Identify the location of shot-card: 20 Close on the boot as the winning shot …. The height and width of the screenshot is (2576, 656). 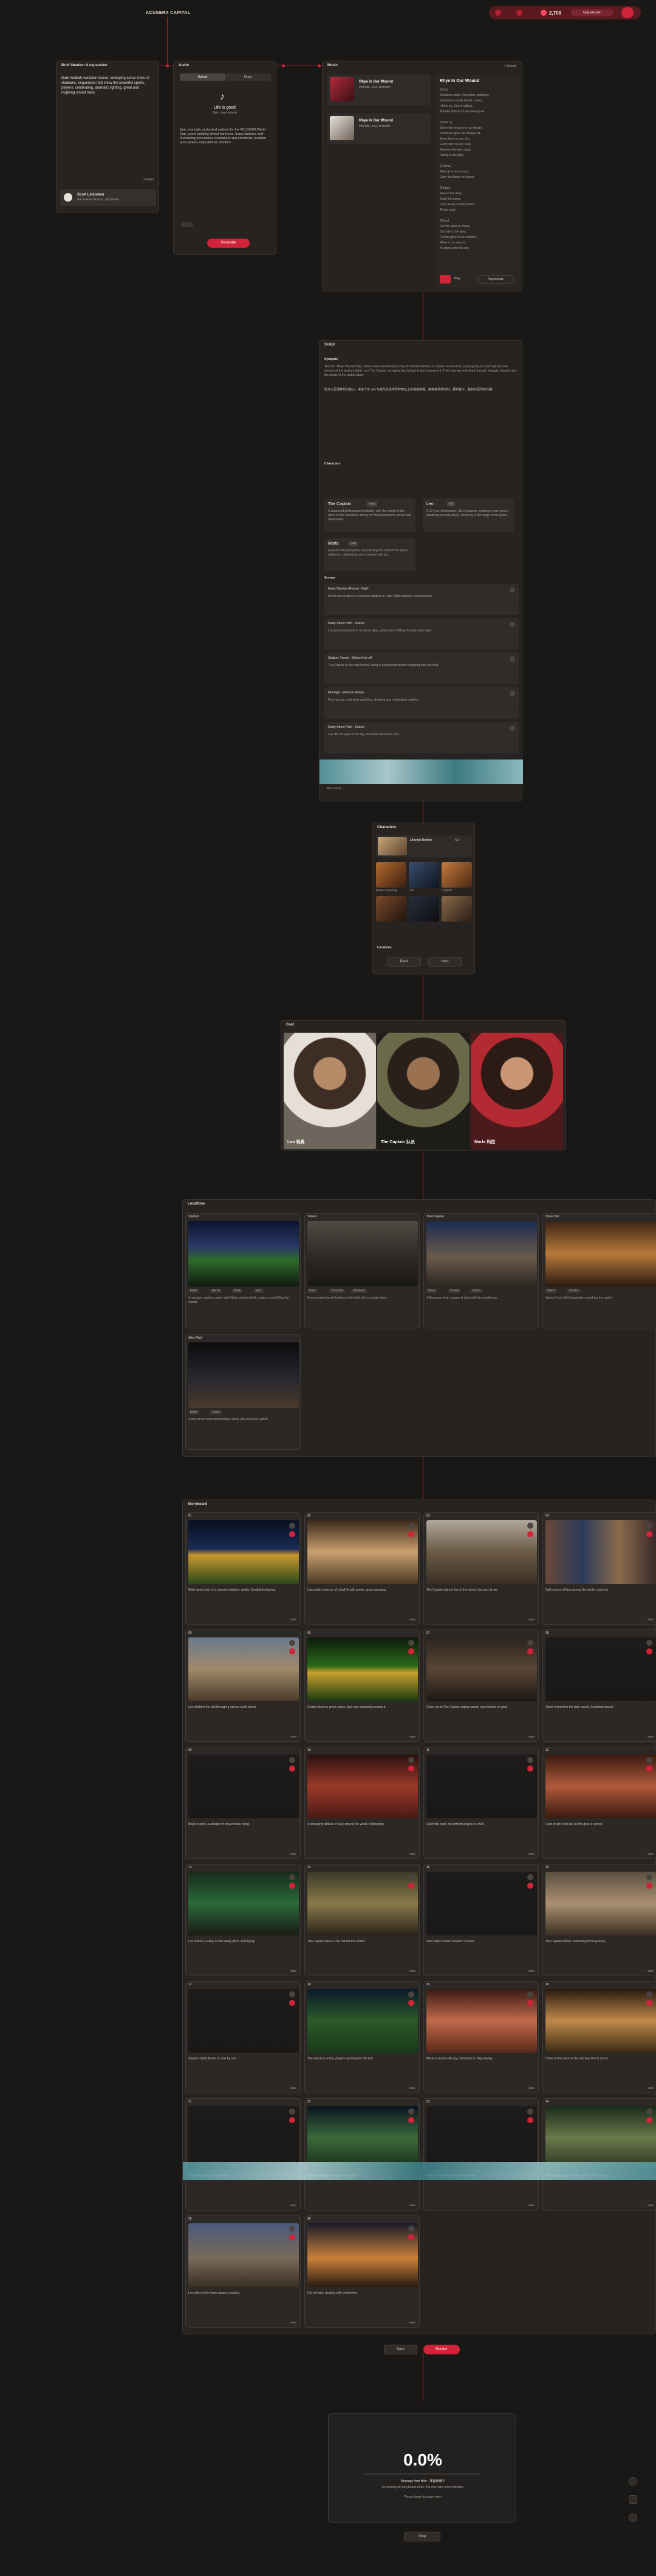
(599, 2037).